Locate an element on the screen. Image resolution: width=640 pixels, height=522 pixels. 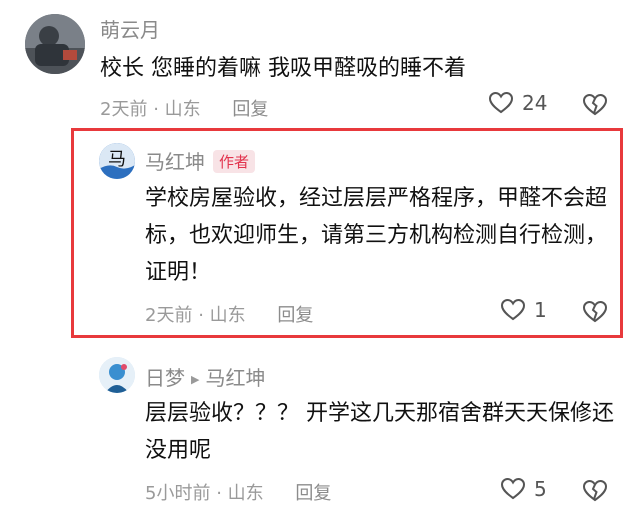
like-button: 1 is located at coordinates (523, 310).